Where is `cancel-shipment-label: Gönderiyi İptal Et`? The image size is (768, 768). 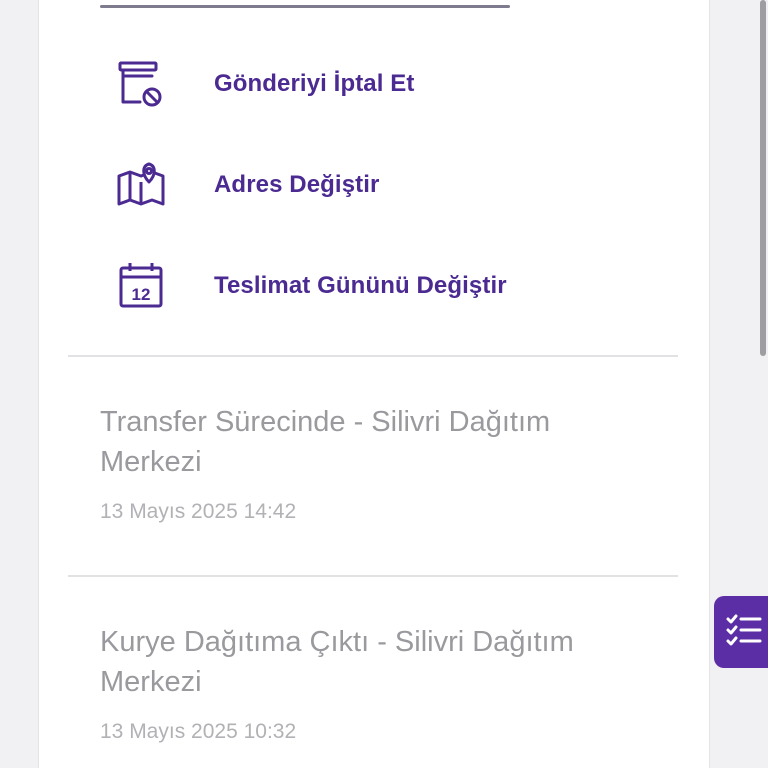 cancel-shipment-label: Gönderiyi İptal Et is located at coordinates (314, 83).